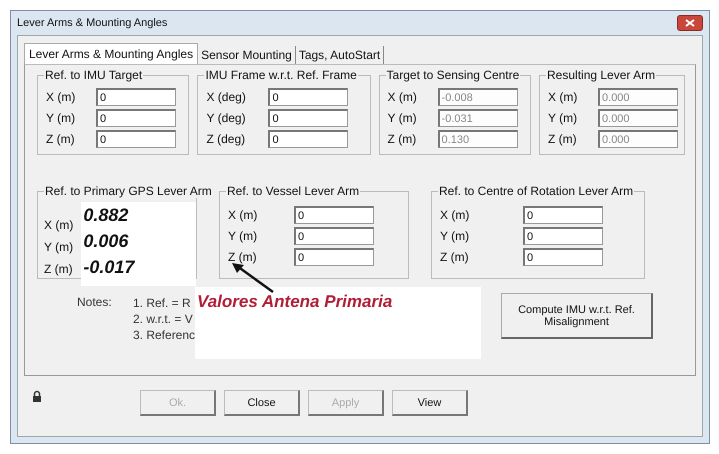 The height and width of the screenshot is (454, 719). What do you see at coordinates (162, 303) in the screenshot?
I see `note-text: 1. Ref. = R` at bounding box center [162, 303].